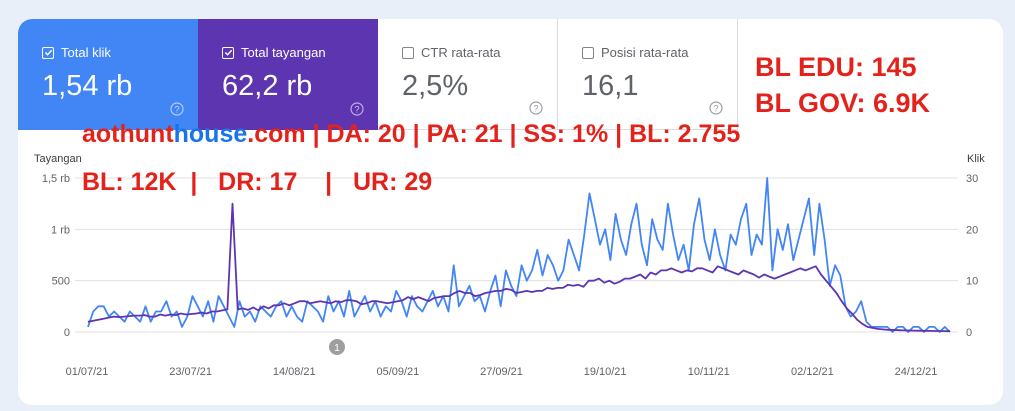 This screenshot has width=1015, height=411. Describe the element at coordinates (294, 372) in the screenshot. I see `x-tick-label: 14/08/21` at that location.